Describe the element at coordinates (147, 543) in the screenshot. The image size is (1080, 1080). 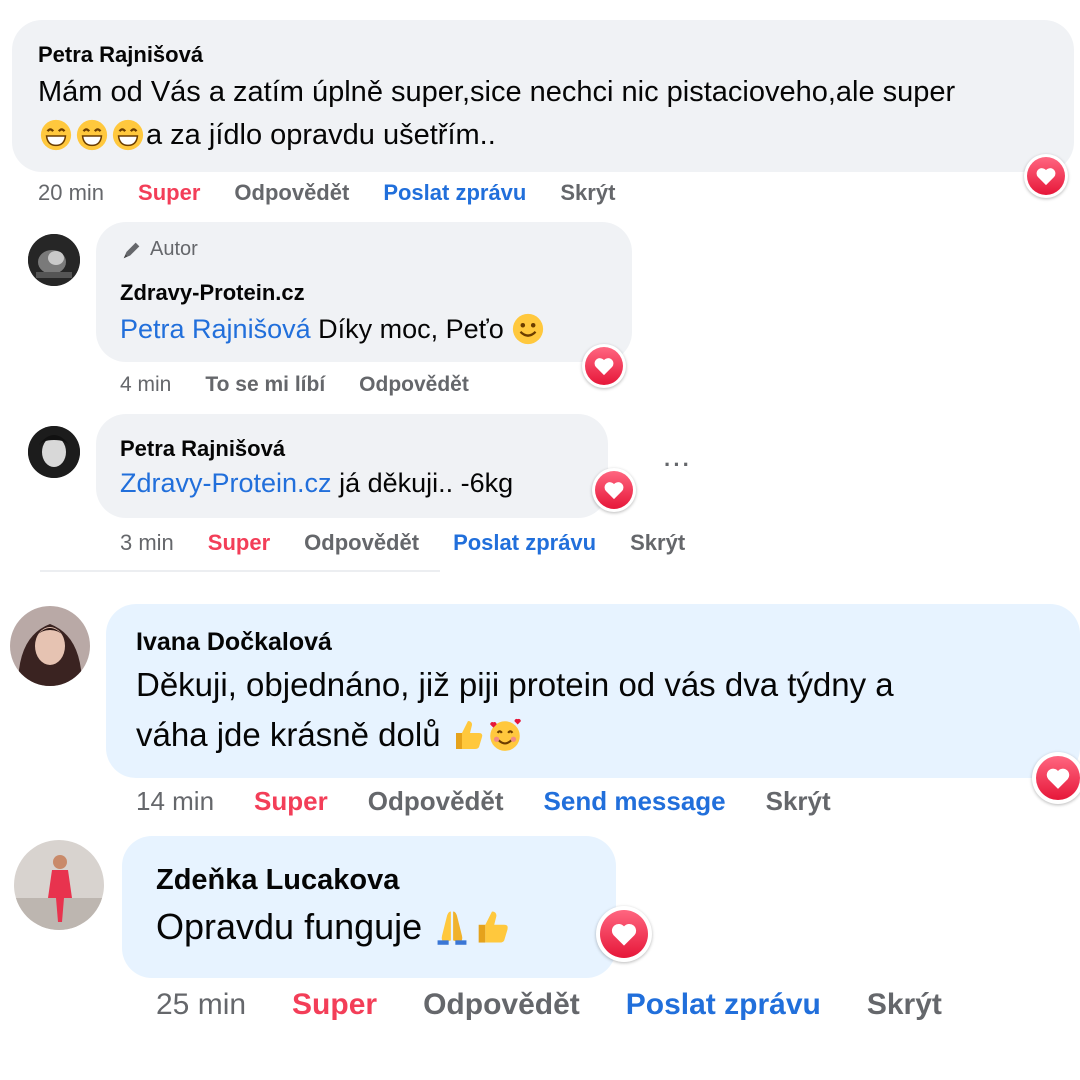
I see `comment-time: 3 min` at that location.